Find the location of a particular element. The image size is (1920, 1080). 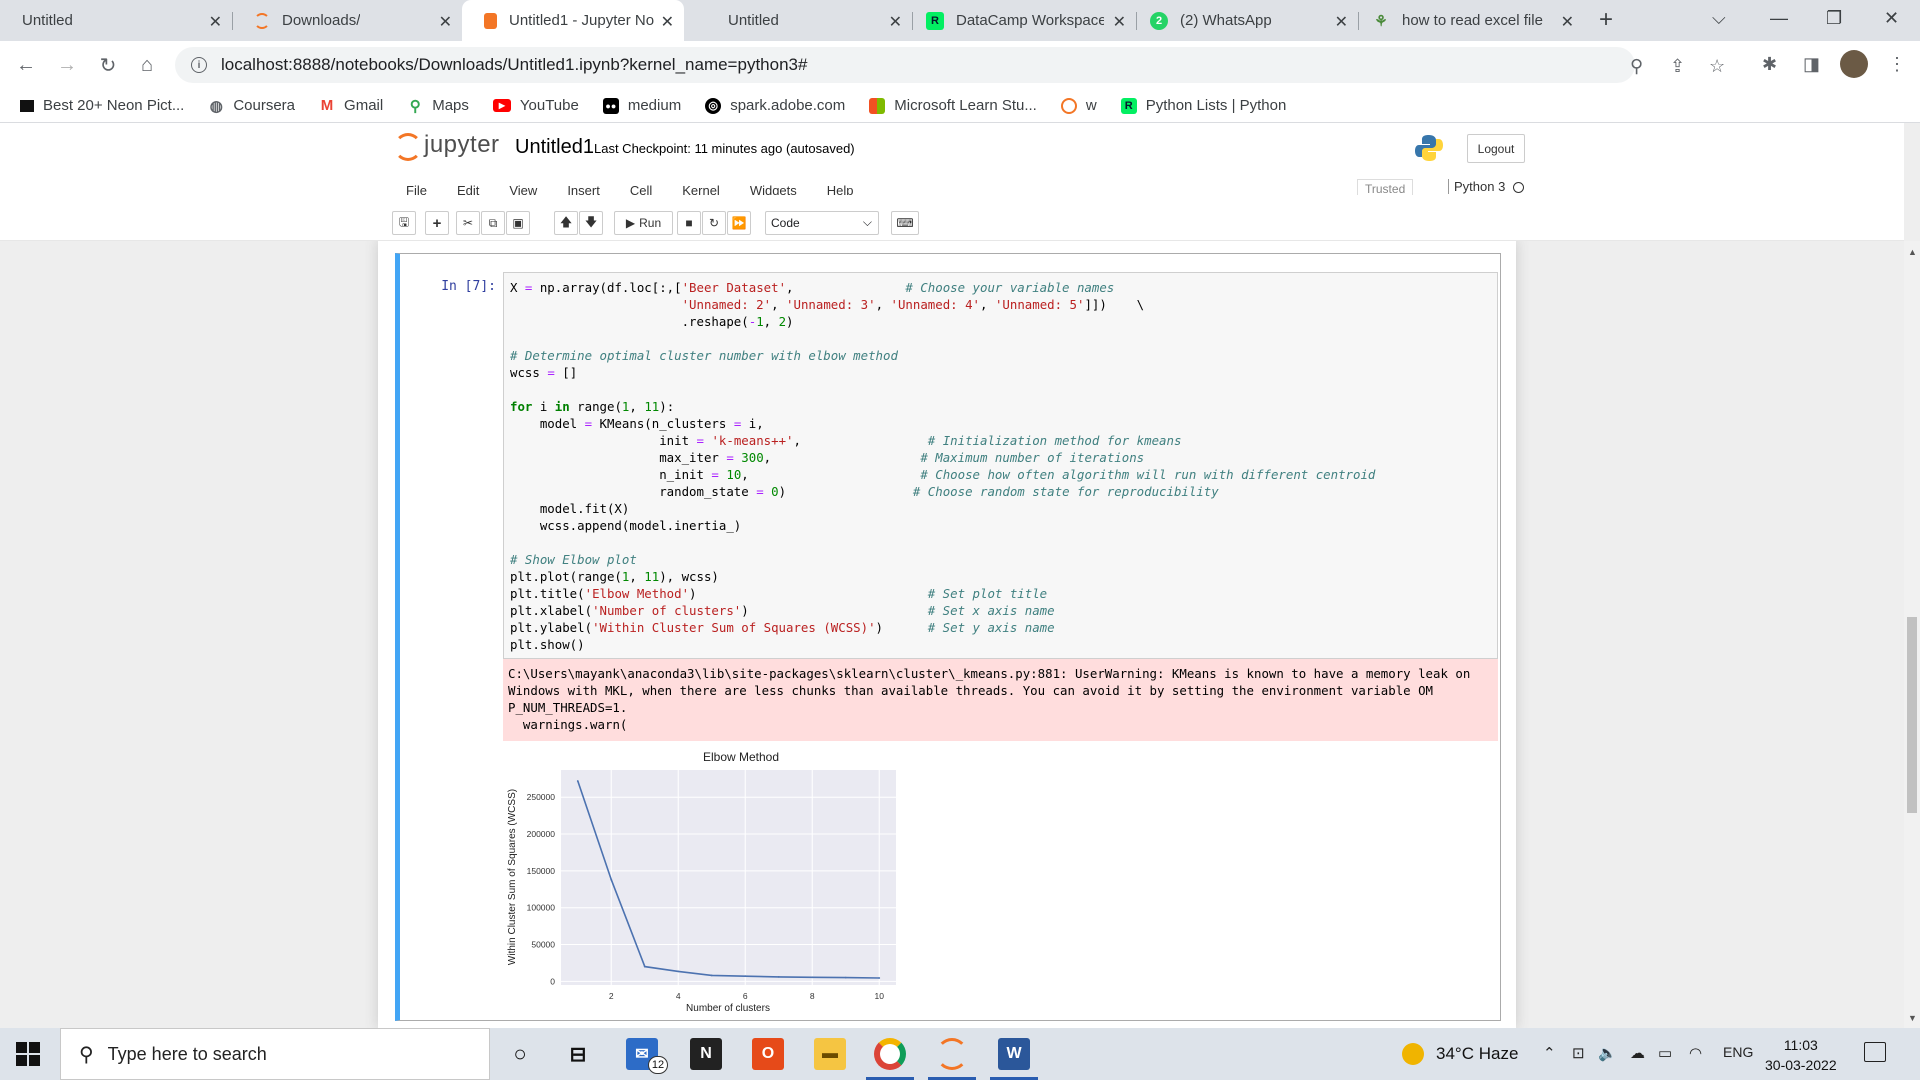

scroll-thumb is located at coordinates (1912, 715).